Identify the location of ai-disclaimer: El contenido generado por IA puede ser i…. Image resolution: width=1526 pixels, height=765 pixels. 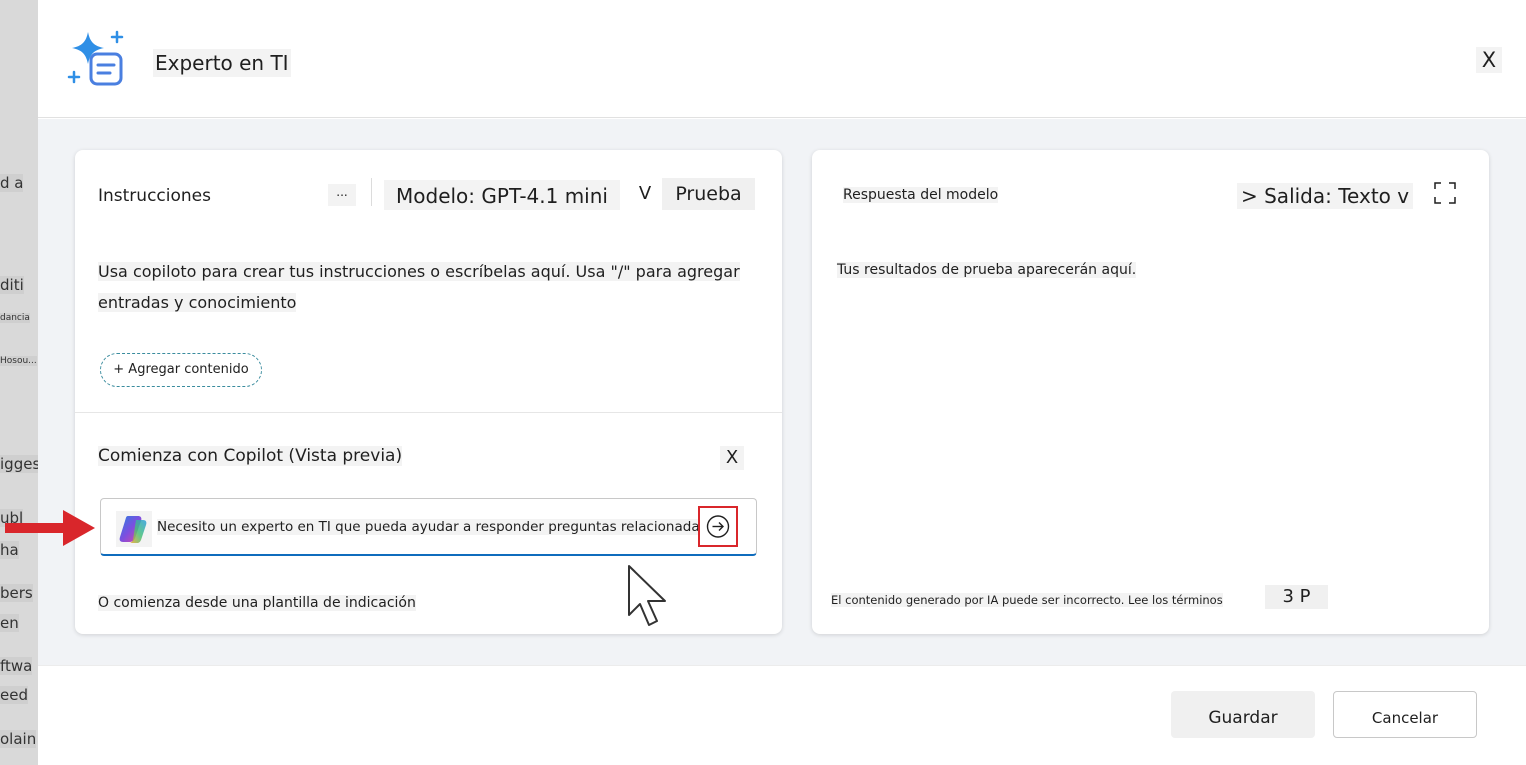
(1027, 600).